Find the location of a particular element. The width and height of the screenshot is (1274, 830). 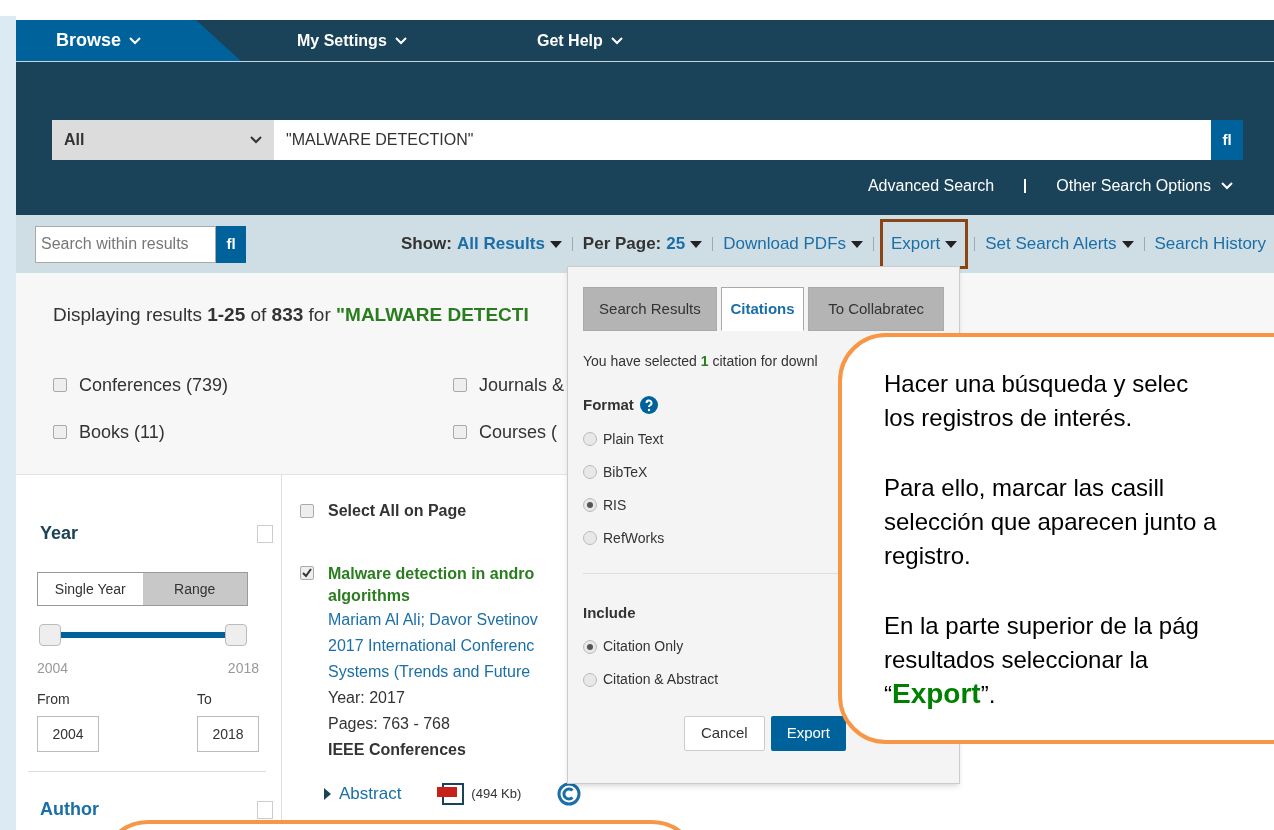

section-heading: Include is located at coordinates (609, 612).